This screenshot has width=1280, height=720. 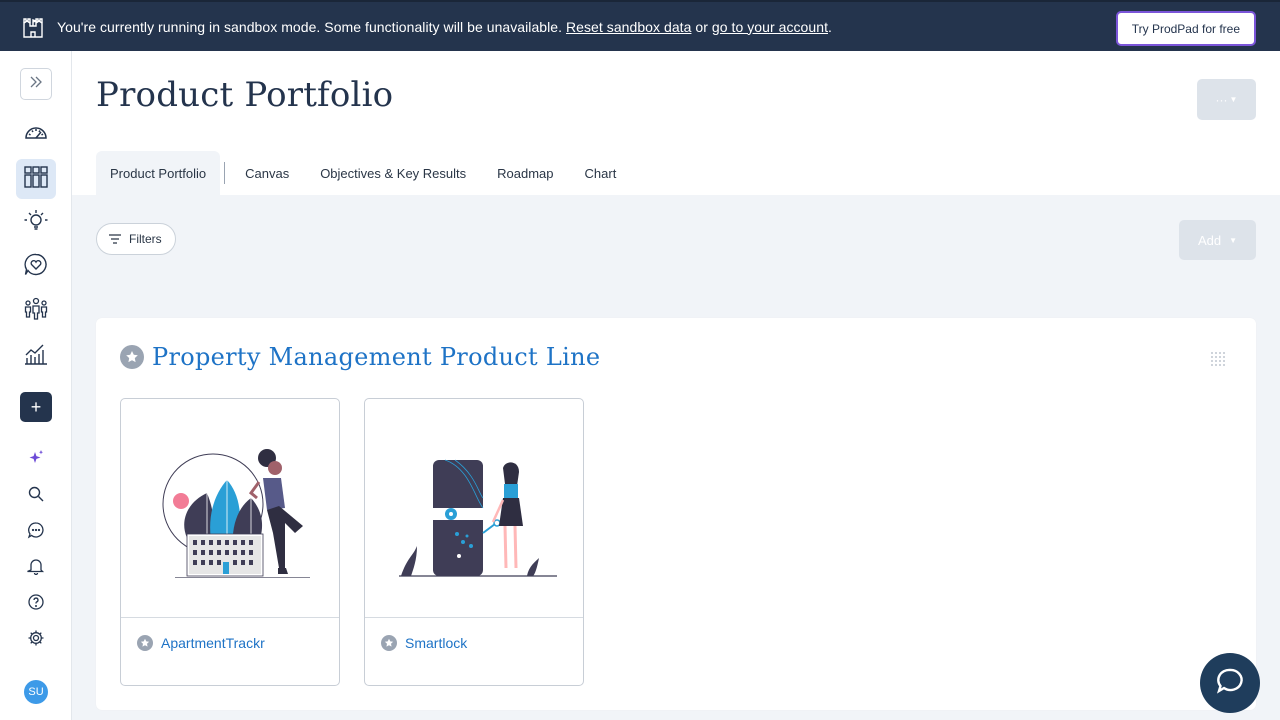 What do you see at coordinates (628, 27) in the screenshot?
I see `reset-sandbox-link: Reset sandbox data` at bounding box center [628, 27].